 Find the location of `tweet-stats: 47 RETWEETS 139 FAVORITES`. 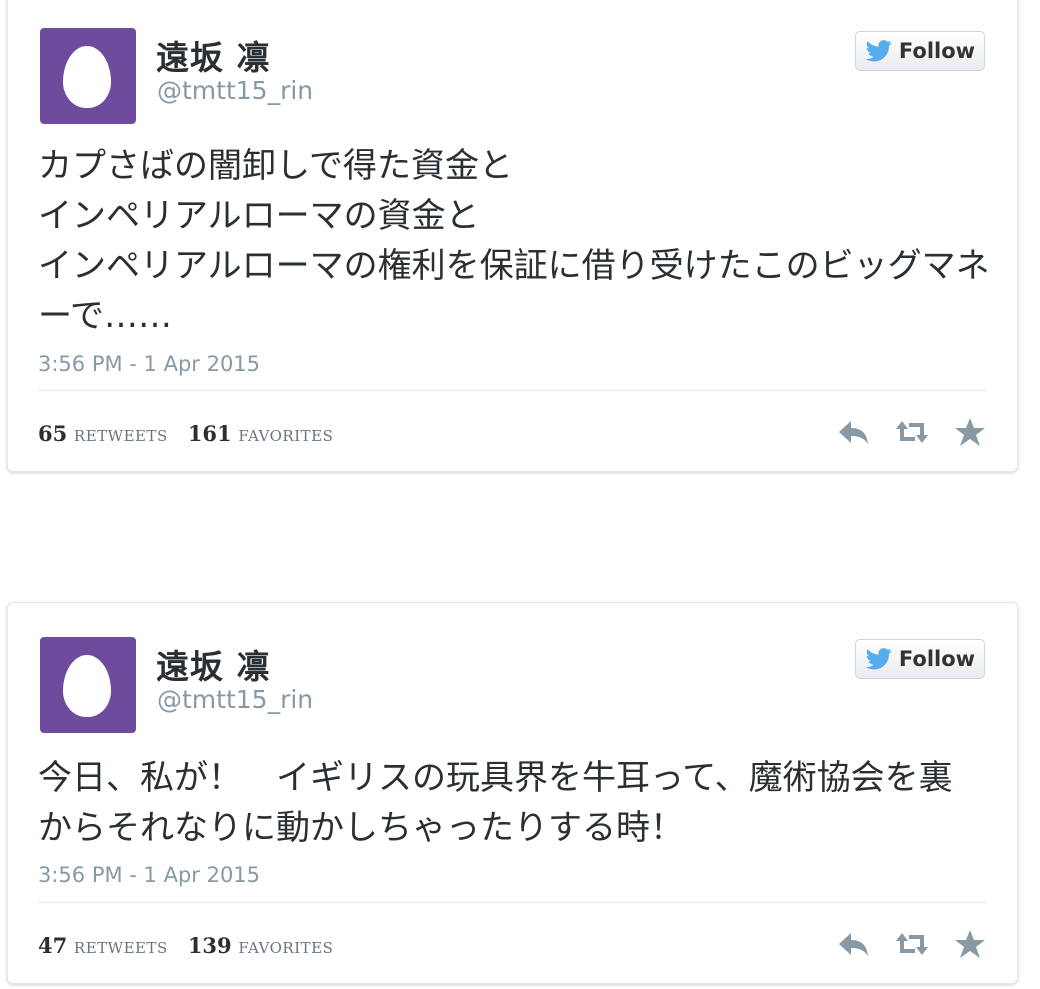

tweet-stats: 47 RETWEETS 139 FAVORITES is located at coordinates (185, 945).